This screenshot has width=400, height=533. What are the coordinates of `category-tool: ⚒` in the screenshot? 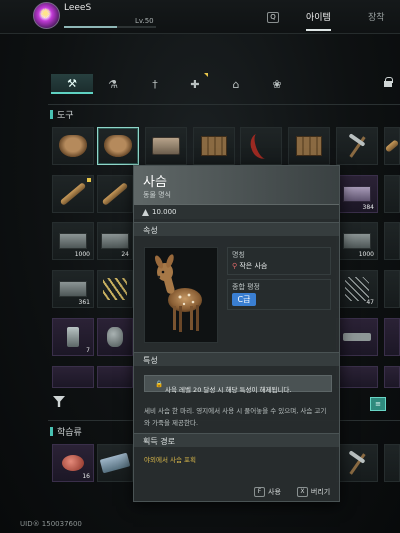 It's located at (72, 84).